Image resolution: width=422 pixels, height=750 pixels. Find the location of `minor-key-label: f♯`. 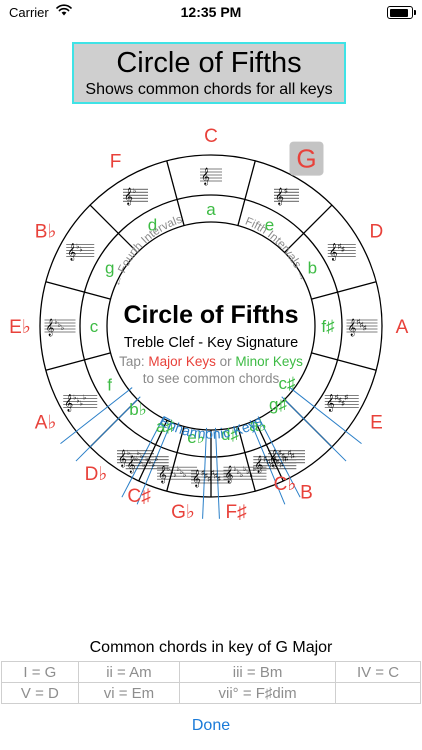

minor-key-label: f♯ is located at coordinates (328, 326).